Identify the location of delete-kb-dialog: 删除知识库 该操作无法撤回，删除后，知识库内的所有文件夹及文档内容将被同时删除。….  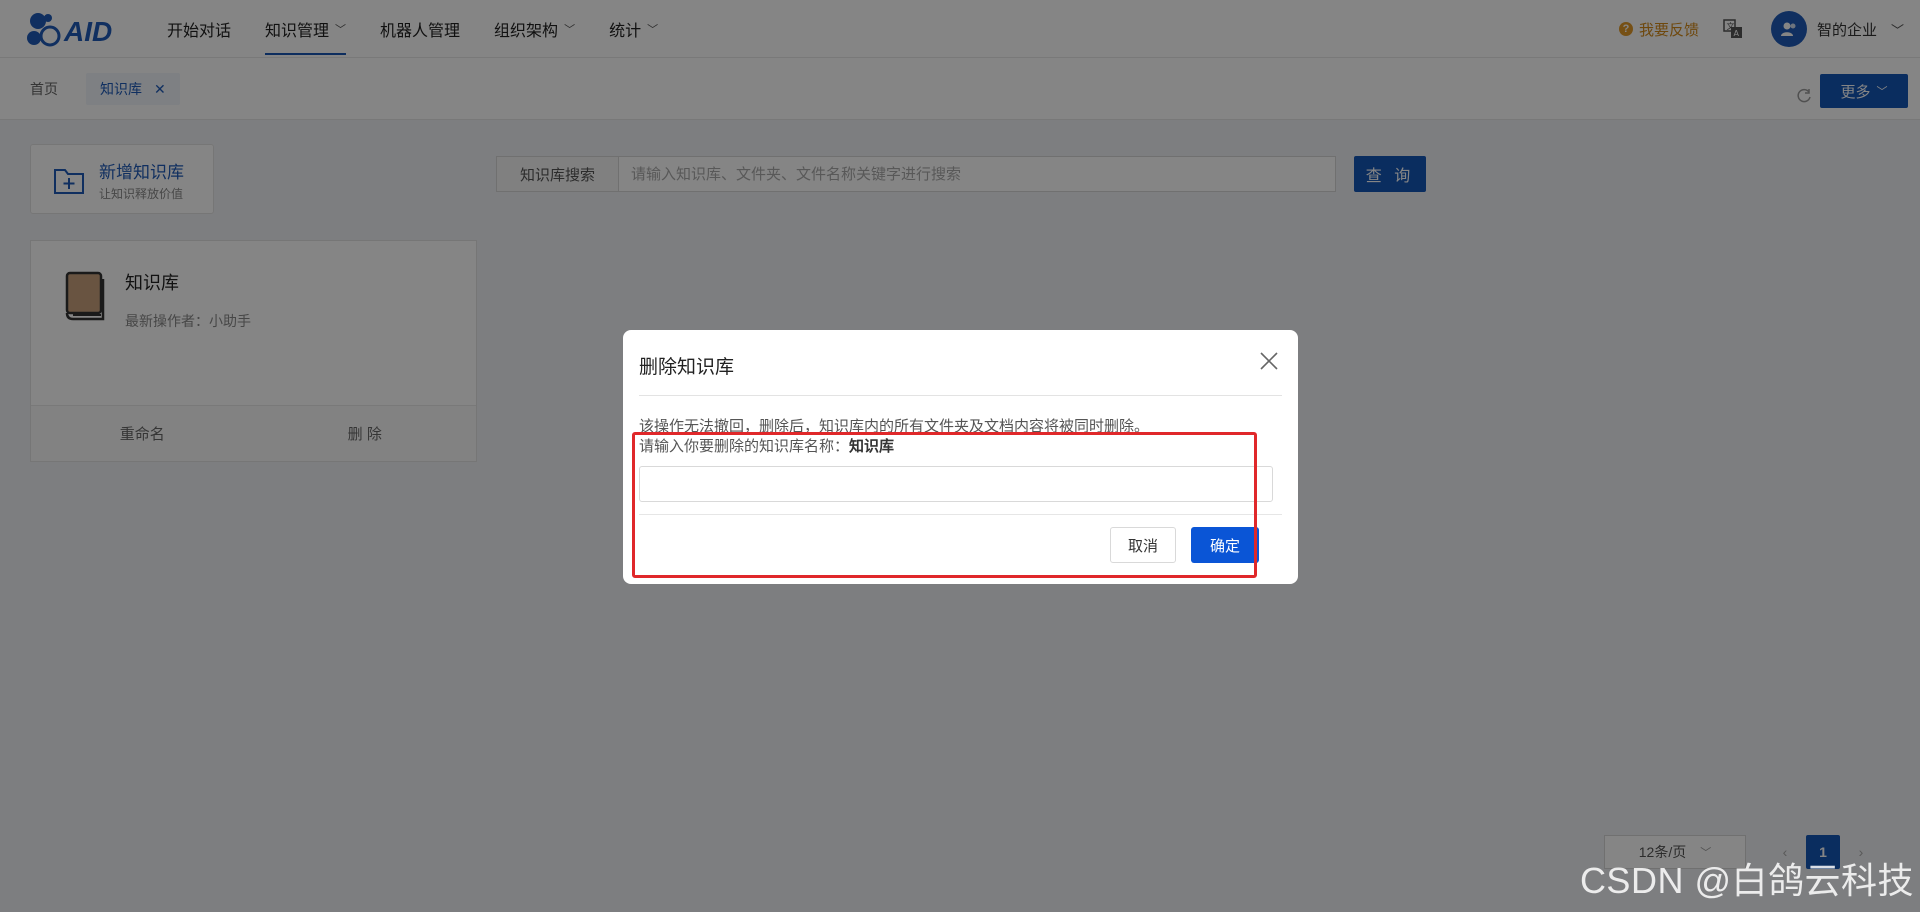
(960, 457).